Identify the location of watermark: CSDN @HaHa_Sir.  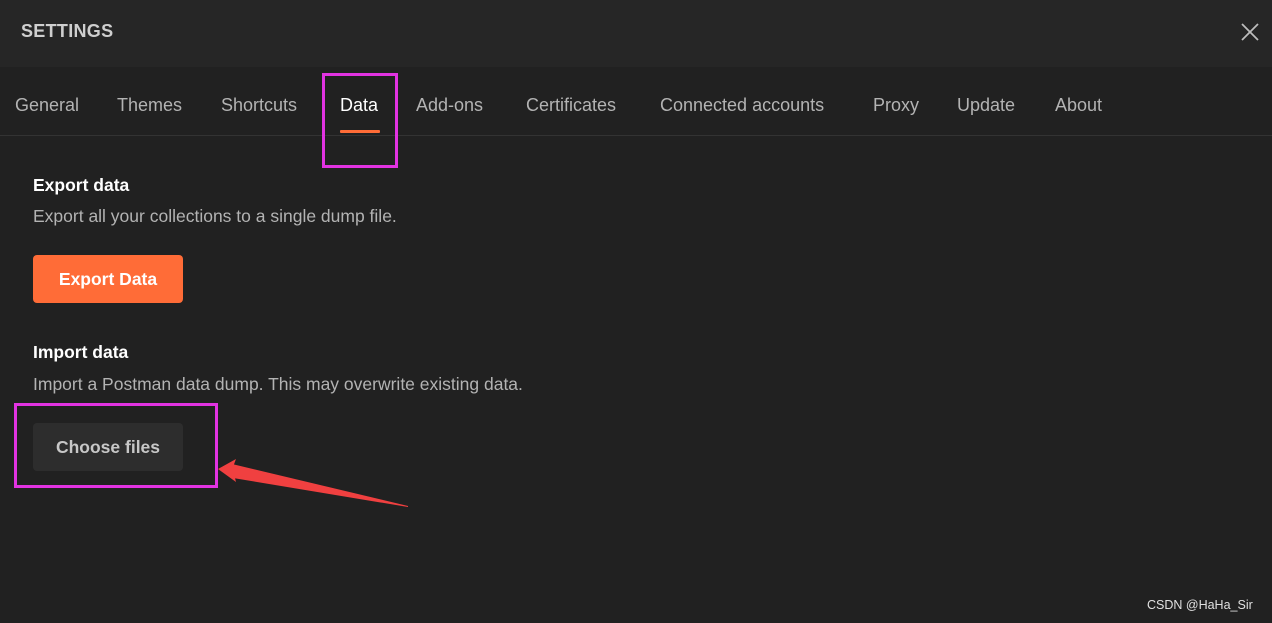
(1200, 605).